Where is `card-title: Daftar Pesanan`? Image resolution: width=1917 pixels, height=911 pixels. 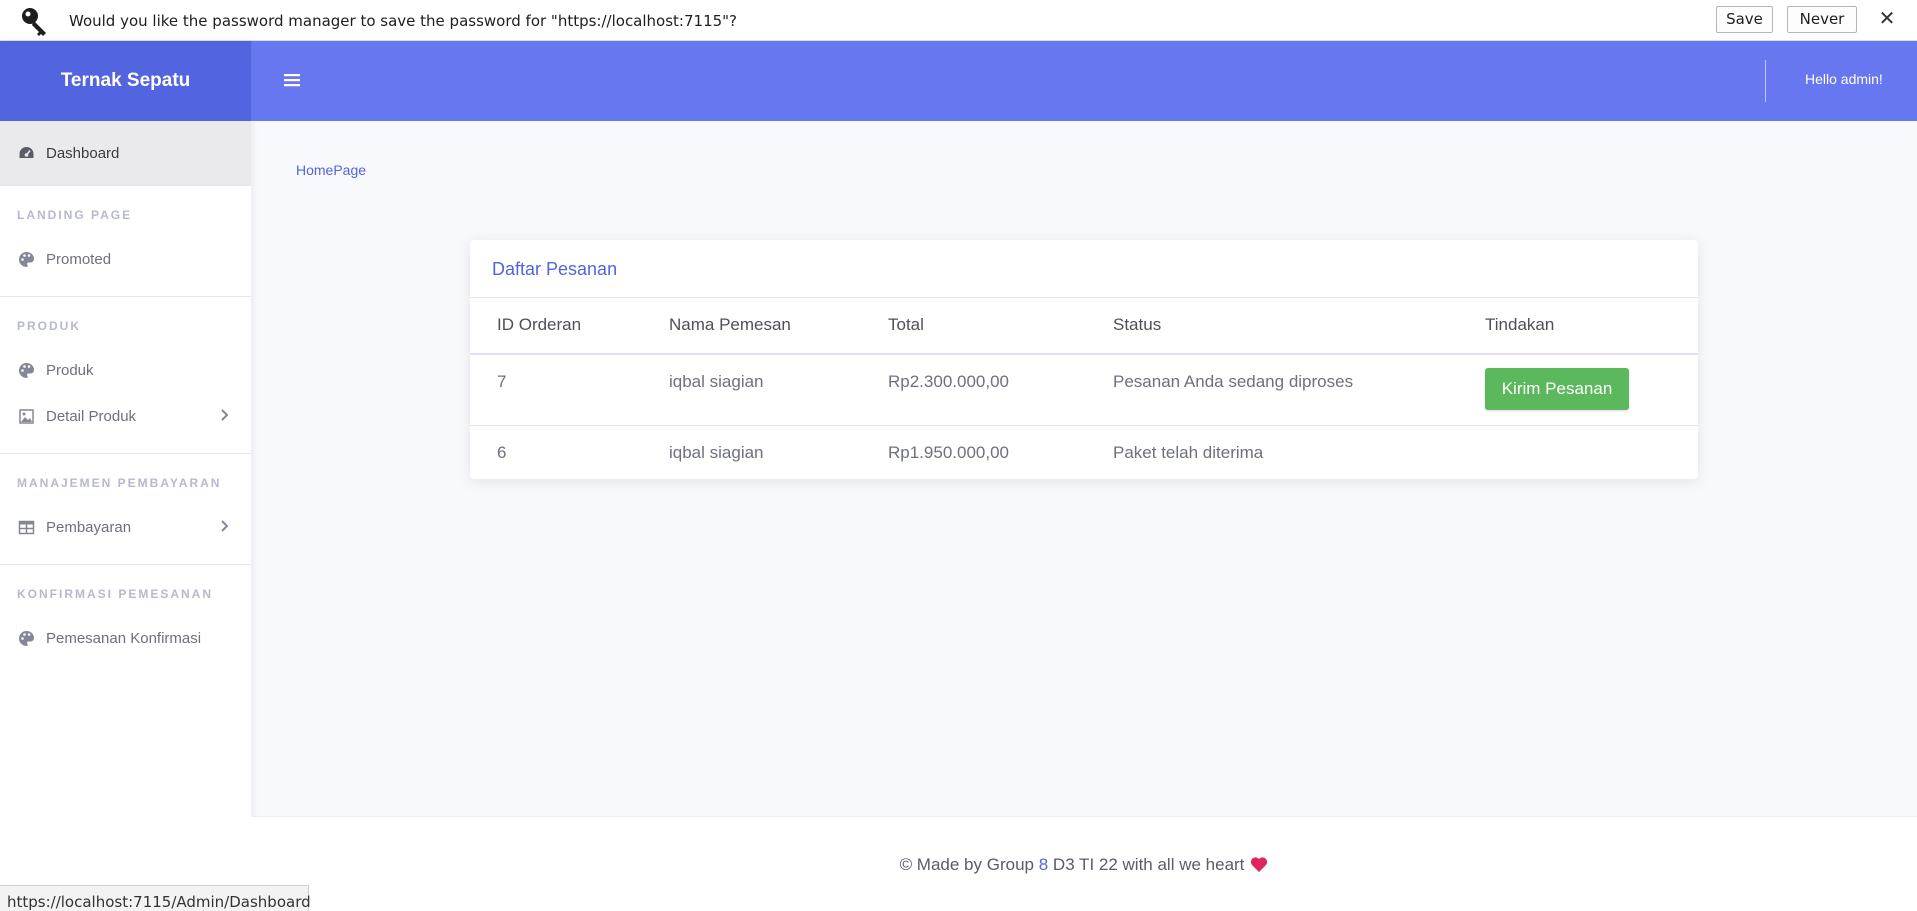
card-title: Daftar Pesanan is located at coordinates (1084, 269).